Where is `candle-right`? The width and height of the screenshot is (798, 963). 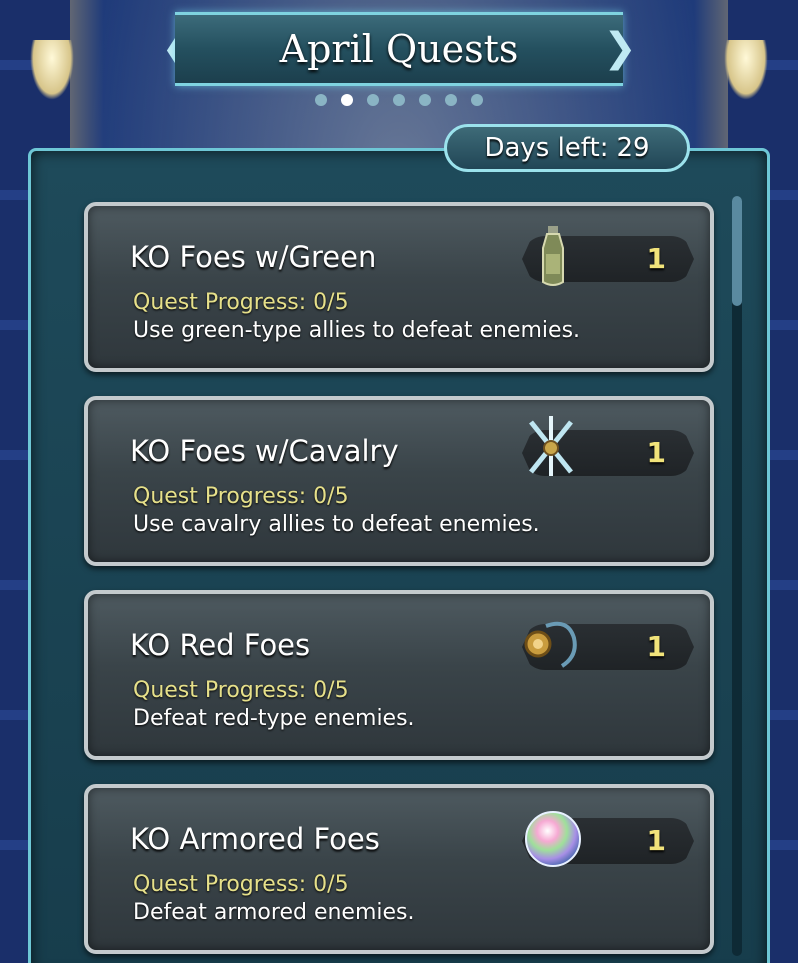 candle-right is located at coordinates (746, 70).